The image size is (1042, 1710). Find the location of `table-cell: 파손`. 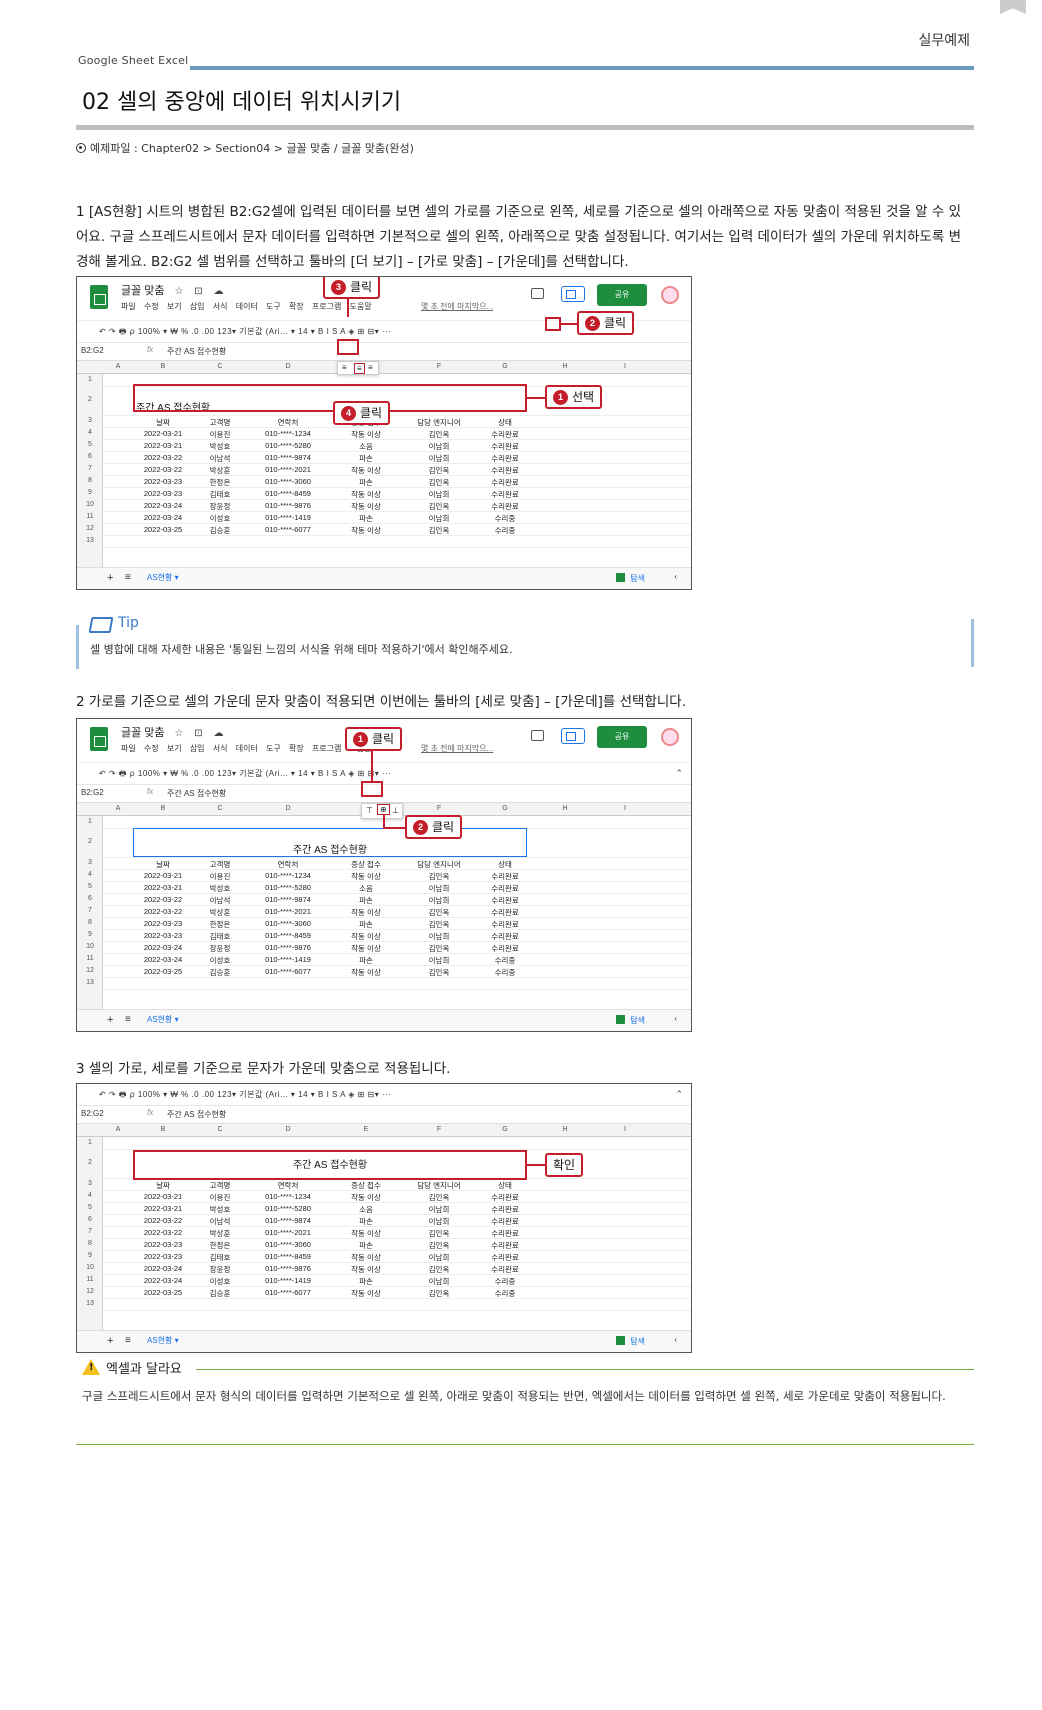

table-cell: 파손 is located at coordinates (366, 924).